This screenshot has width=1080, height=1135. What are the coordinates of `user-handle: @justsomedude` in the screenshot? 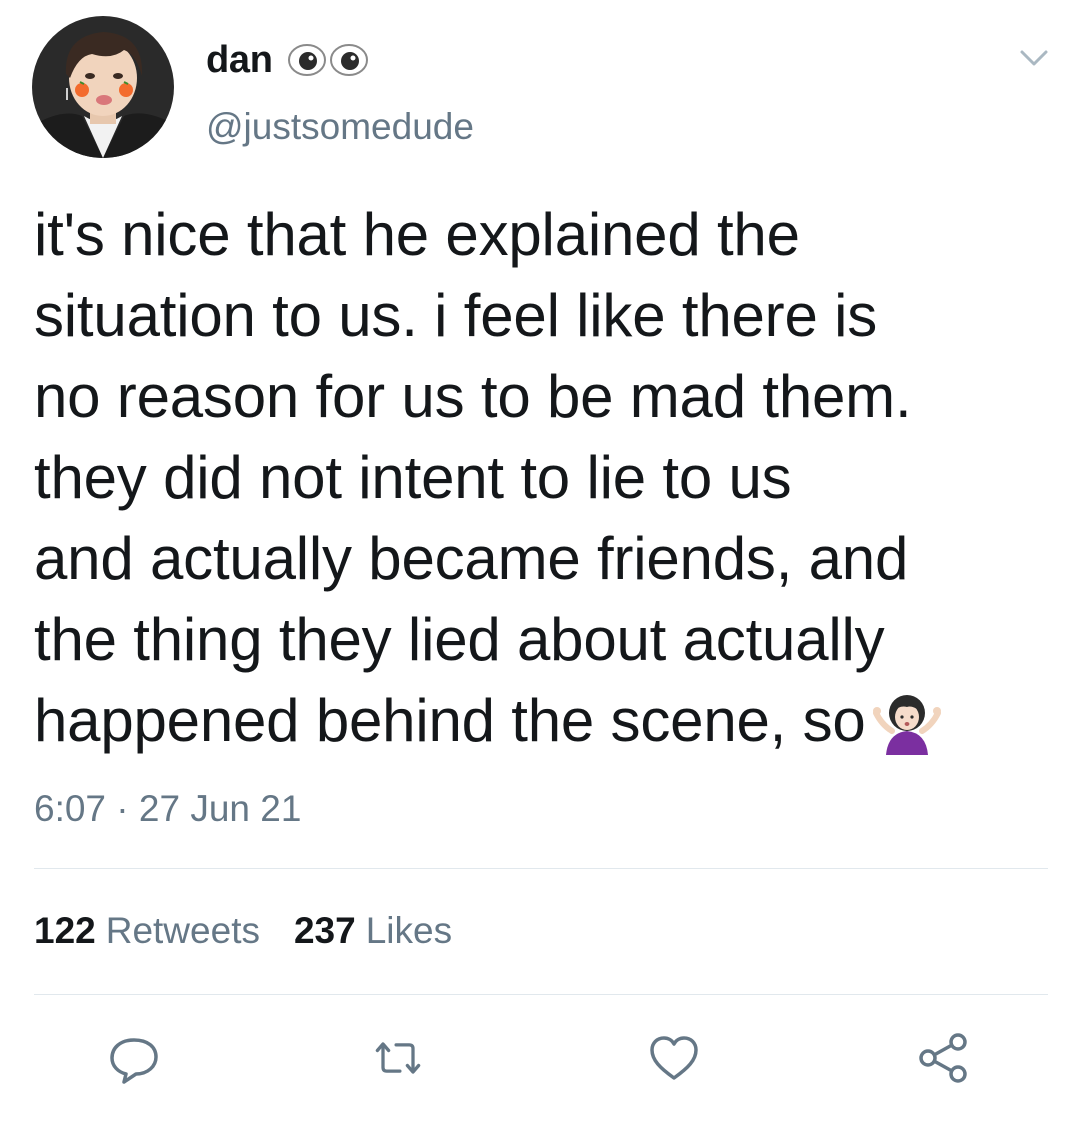 It's located at (340, 127).